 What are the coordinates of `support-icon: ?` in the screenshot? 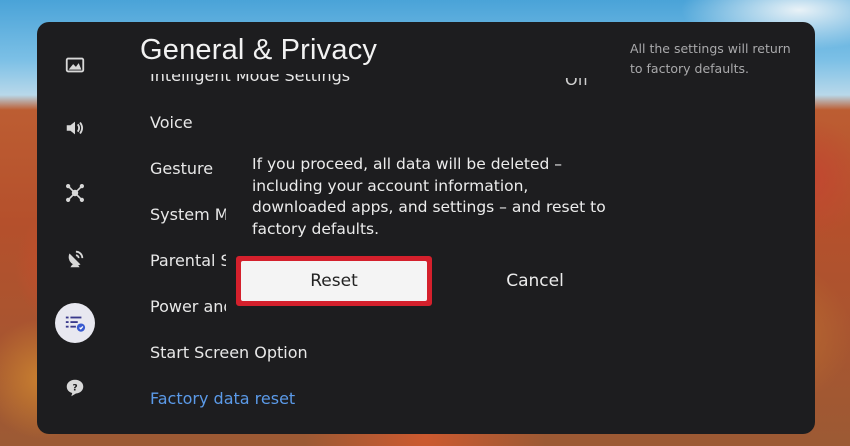 It's located at (75, 388).